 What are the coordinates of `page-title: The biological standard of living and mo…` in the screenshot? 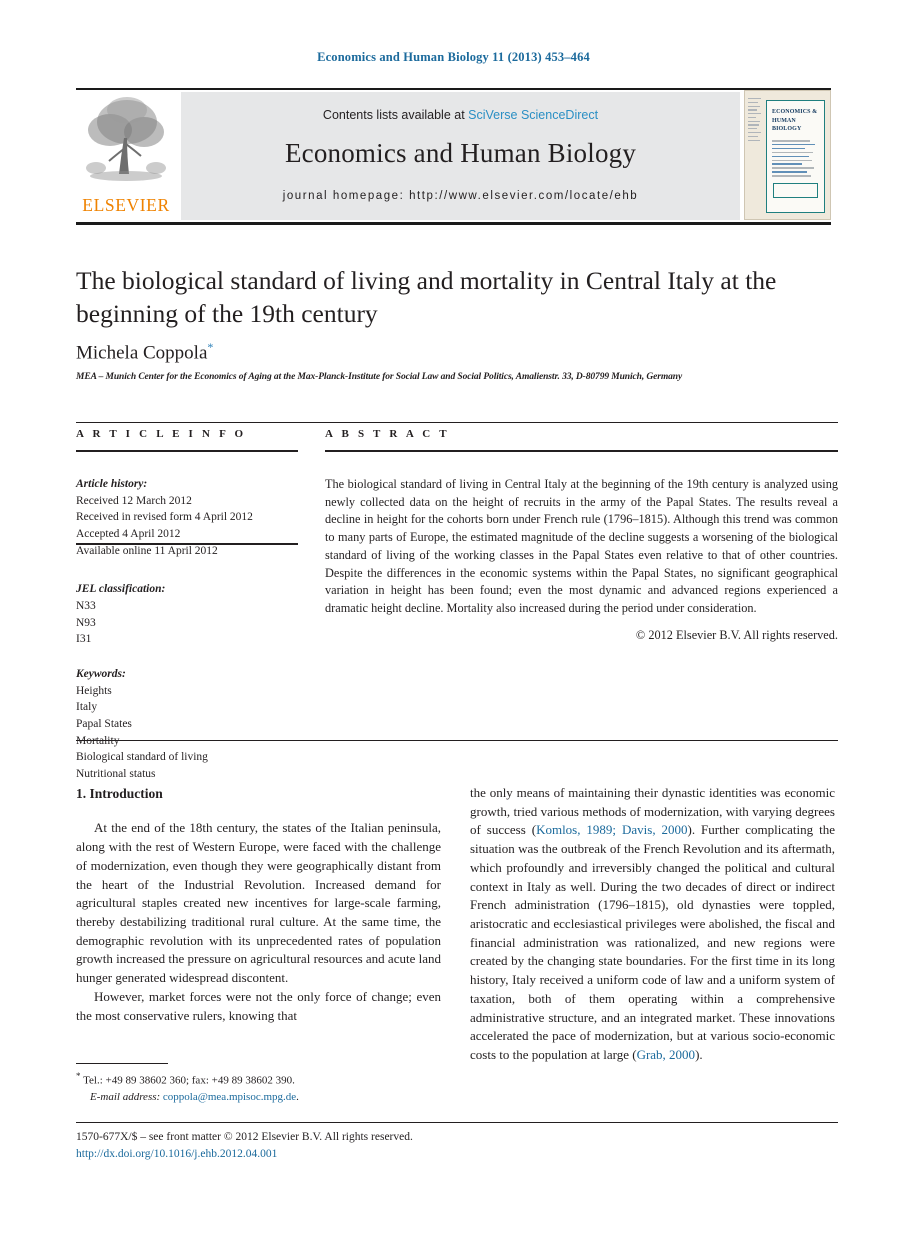 It's located at (426, 297).